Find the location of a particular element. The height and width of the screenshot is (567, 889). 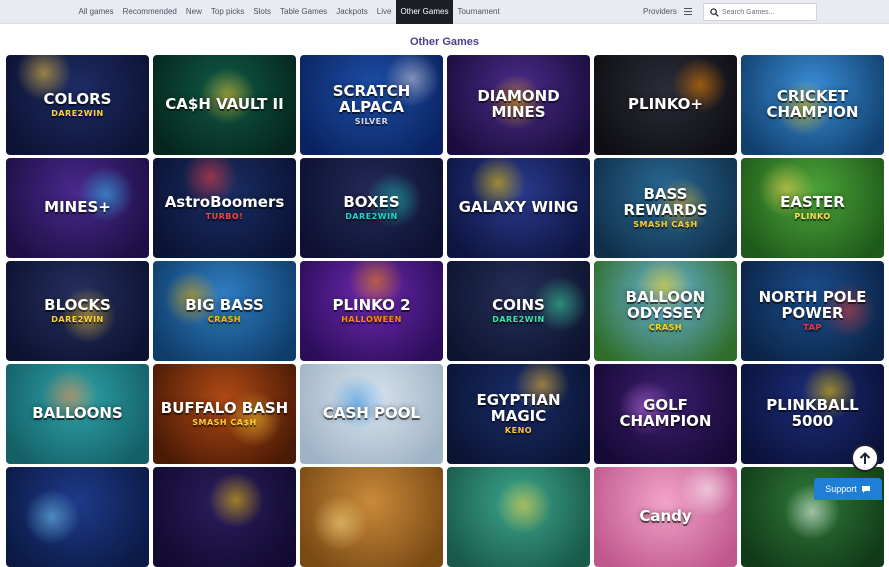

game-title-text: BOXES is located at coordinates (371, 201).